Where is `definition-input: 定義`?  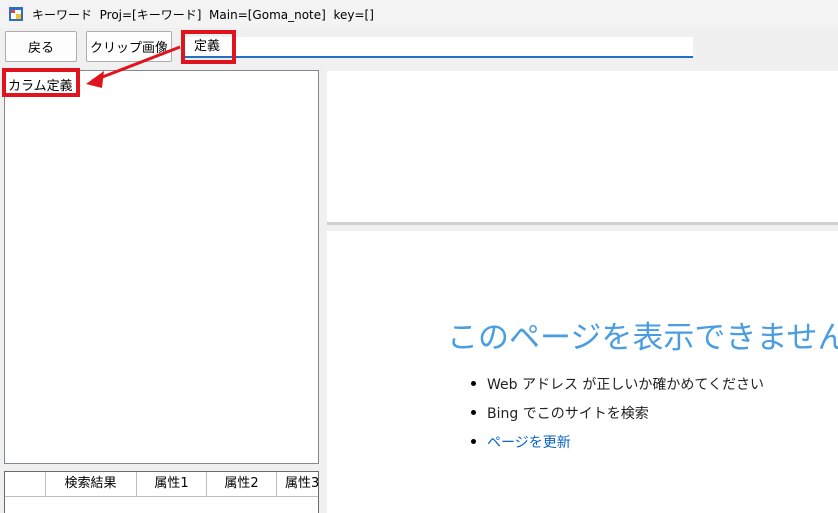
definition-input: 定義 is located at coordinates (438, 47).